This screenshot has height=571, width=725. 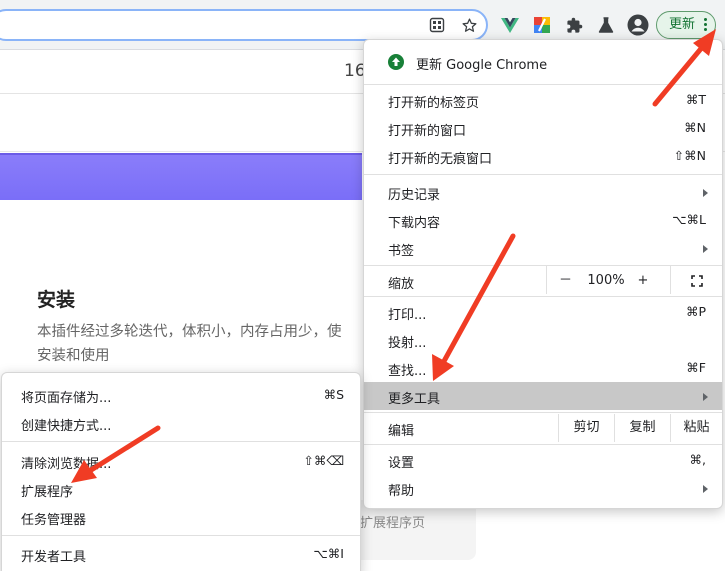 What do you see at coordinates (414, 399) in the screenshot?
I see `more-tools-label: 更多工具` at bounding box center [414, 399].